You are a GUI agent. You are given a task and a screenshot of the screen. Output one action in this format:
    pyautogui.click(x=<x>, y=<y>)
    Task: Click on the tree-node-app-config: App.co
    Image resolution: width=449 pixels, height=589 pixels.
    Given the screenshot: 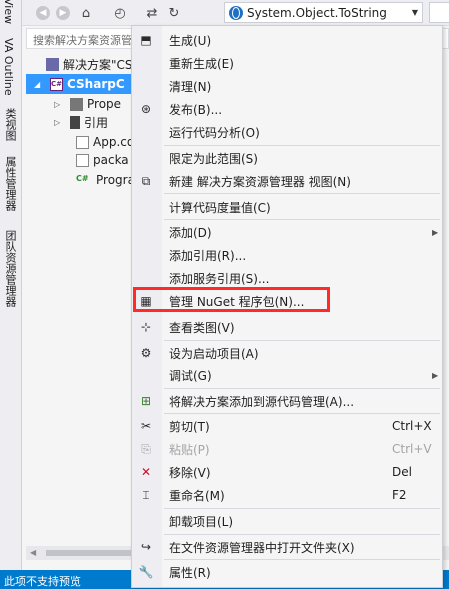 What is the action you would take?
    pyautogui.click(x=105, y=142)
    